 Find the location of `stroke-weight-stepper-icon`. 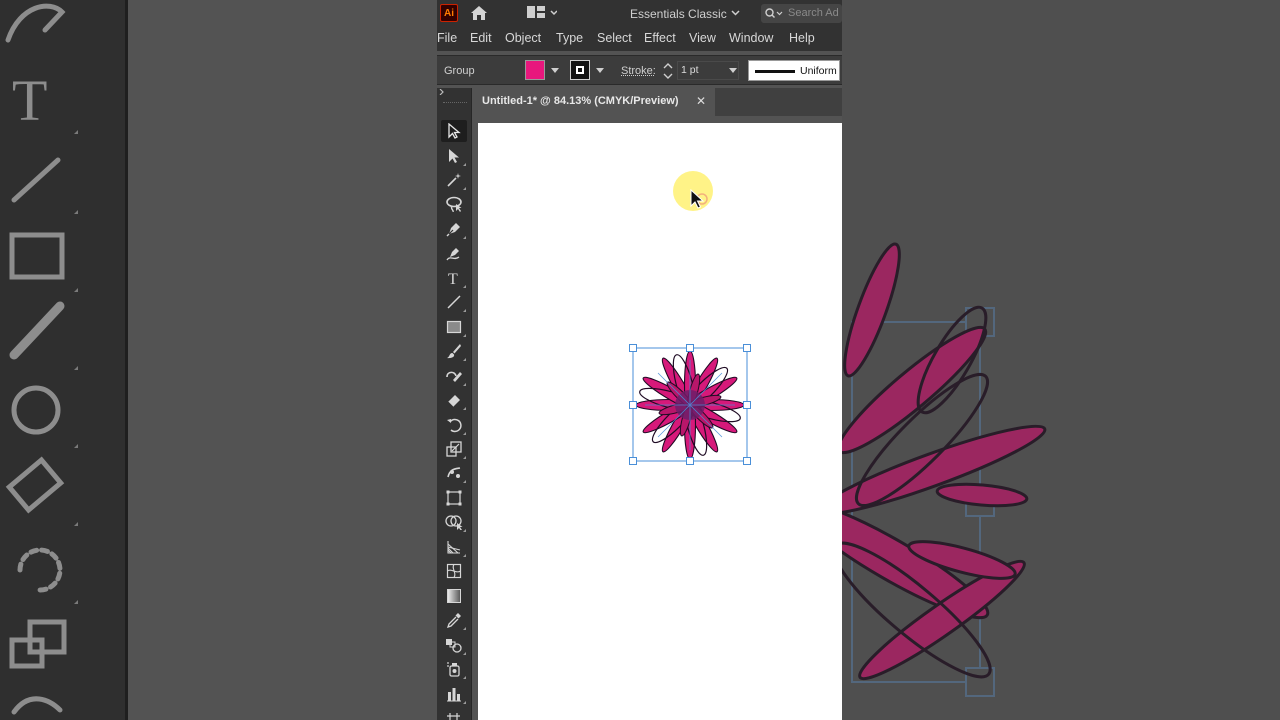

stroke-weight-stepper-icon is located at coordinates (668, 71).